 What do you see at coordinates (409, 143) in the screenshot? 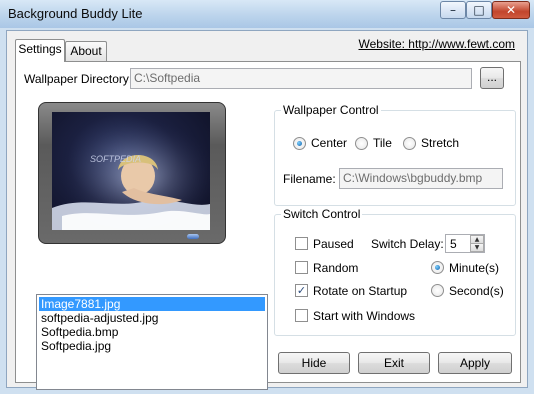
I see `stretch-radio` at bounding box center [409, 143].